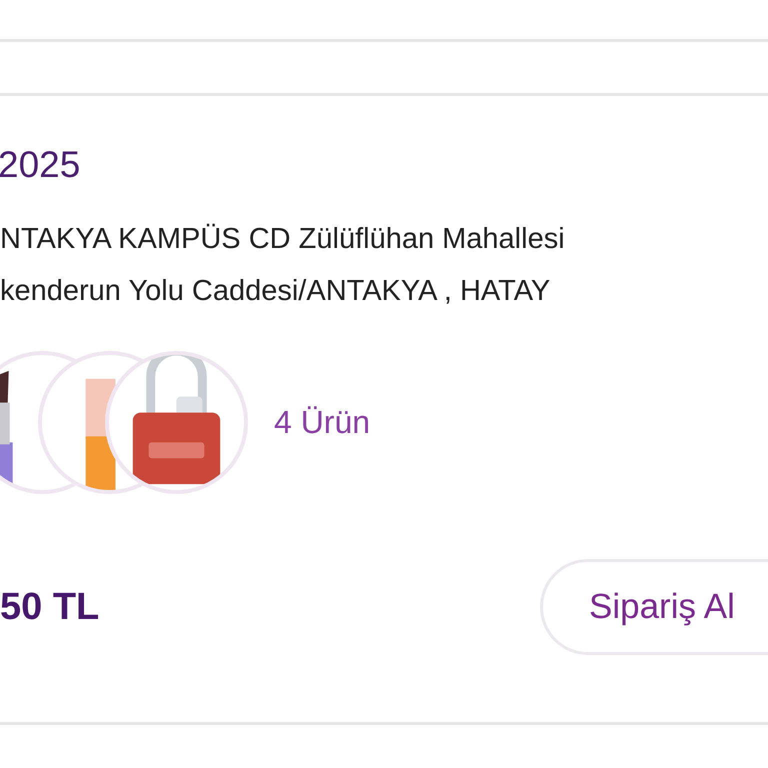 This screenshot has height=768, width=768. What do you see at coordinates (276, 291) in the screenshot?
I see `address-line: kenderun Yolu Caddesi/ANTAKYA , HATAY` at bounding box center [276, 291].